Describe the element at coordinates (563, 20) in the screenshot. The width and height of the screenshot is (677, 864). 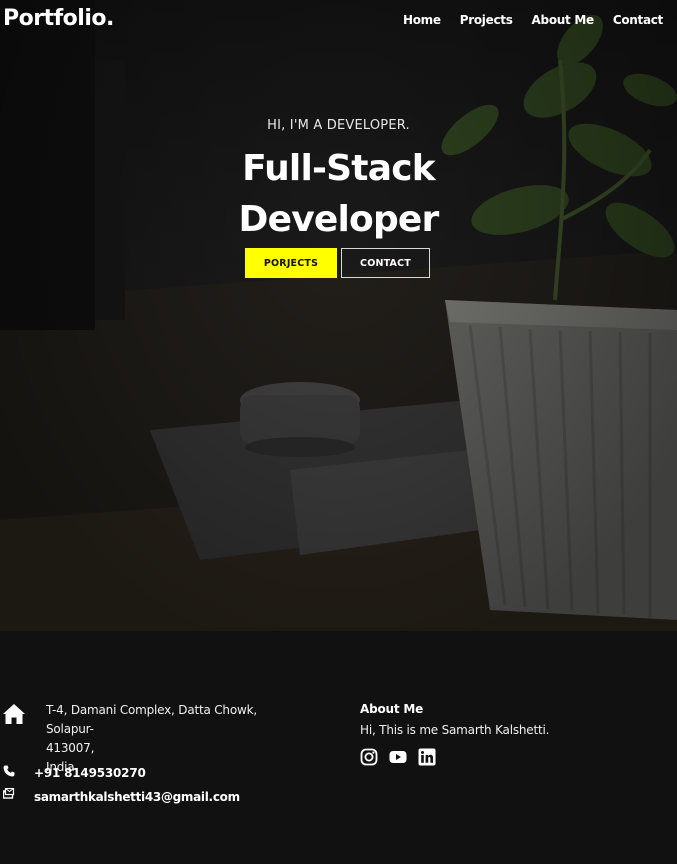
I see `nav-link-about-me: About Me` at that location.